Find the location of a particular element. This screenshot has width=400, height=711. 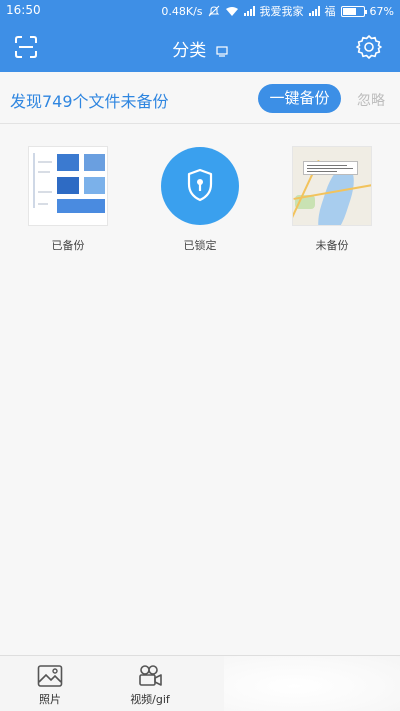

tab-label: 照片 is located at coordinates (50, 699).